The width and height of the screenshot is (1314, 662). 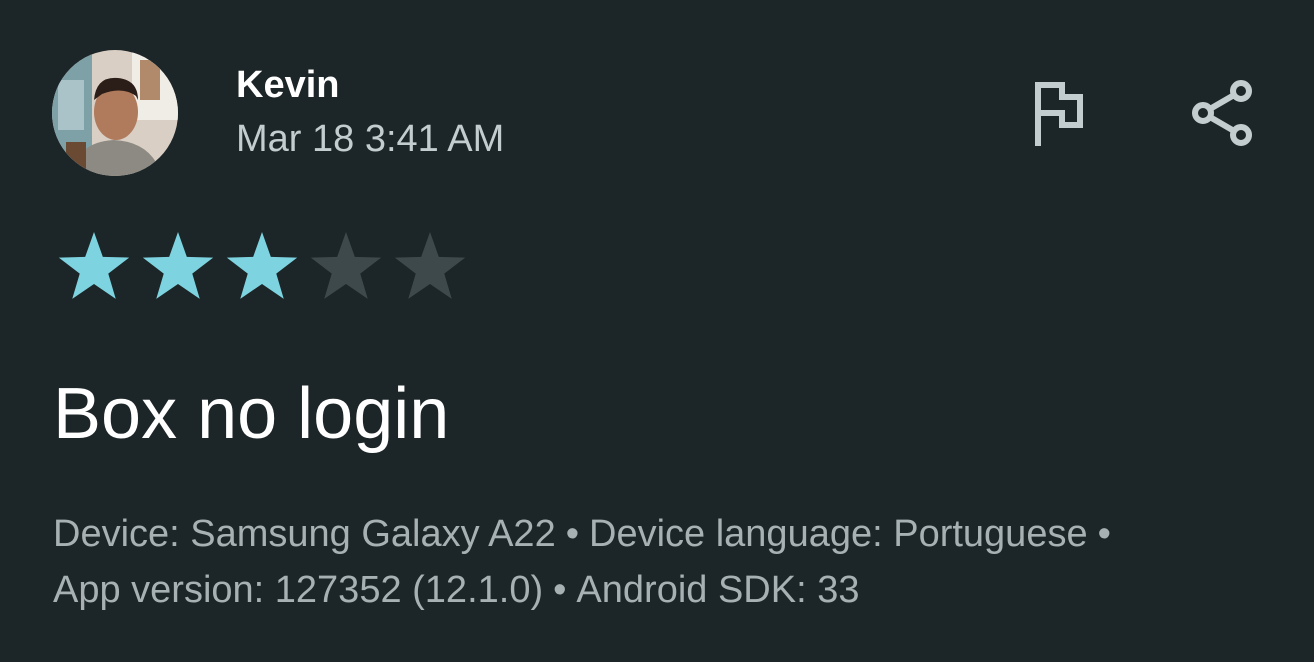 I want to click on android-sdk: Android SDK: 33, so click(x=718, y=590).